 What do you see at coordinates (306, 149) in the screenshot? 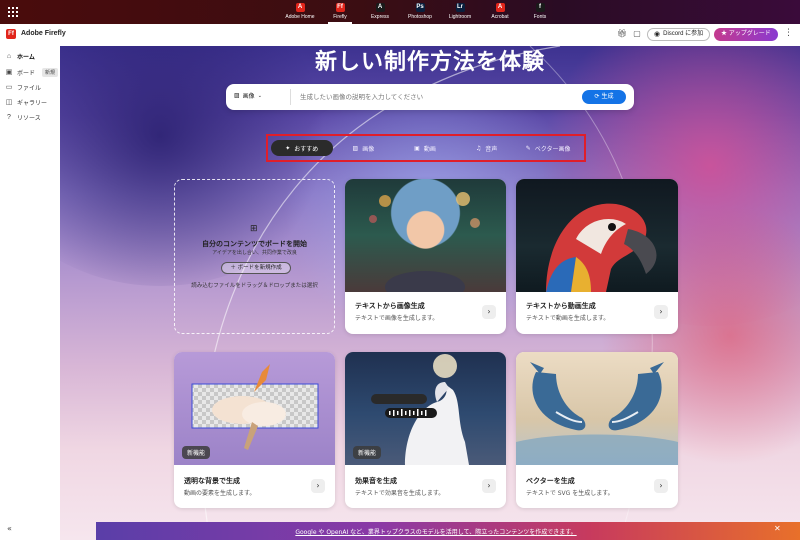
I see `tab-label: おすすめ` at bounding box center [306, 149].